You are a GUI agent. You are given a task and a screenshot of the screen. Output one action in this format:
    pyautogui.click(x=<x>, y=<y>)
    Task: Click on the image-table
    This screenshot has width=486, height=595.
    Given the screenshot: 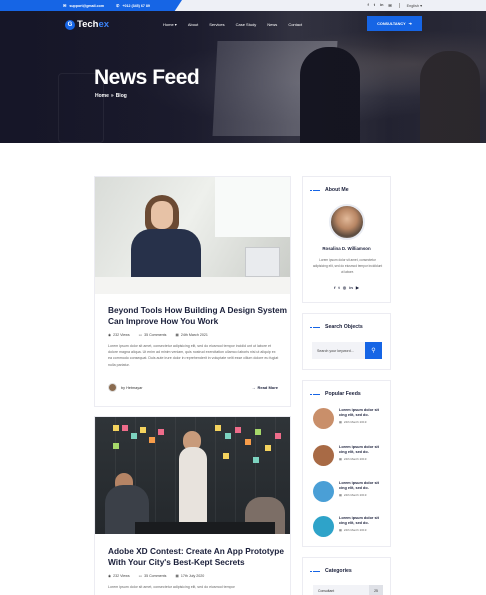 What is the action you would take?
    pyautogui.click(x=205, y=528)
    